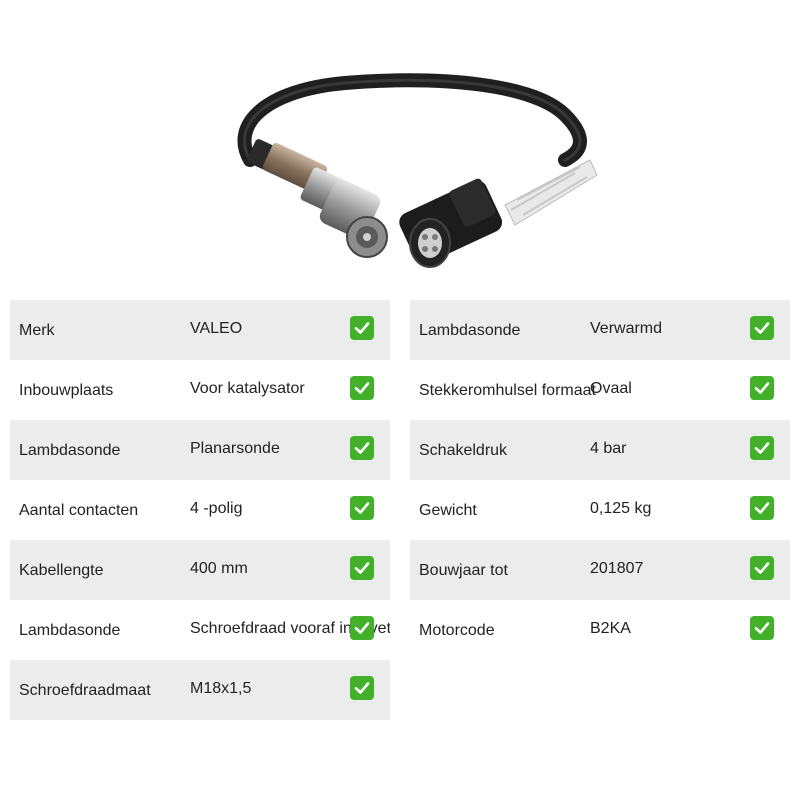  Describe the element at coordinates (617, 568) in the screenshot. I see `spec-value: 201807` at that location.